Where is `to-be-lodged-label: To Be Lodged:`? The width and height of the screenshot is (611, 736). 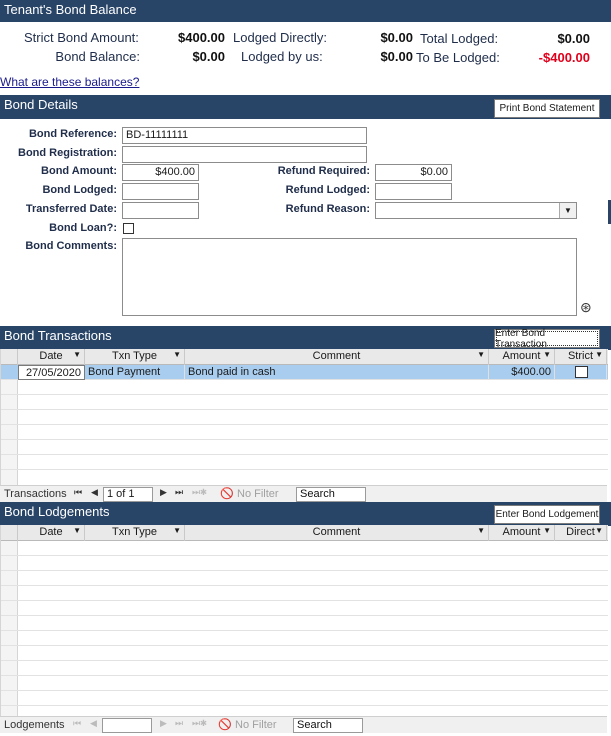
to-be-lodged-label: To Be Lodged: is located at coordinates (458, 57).